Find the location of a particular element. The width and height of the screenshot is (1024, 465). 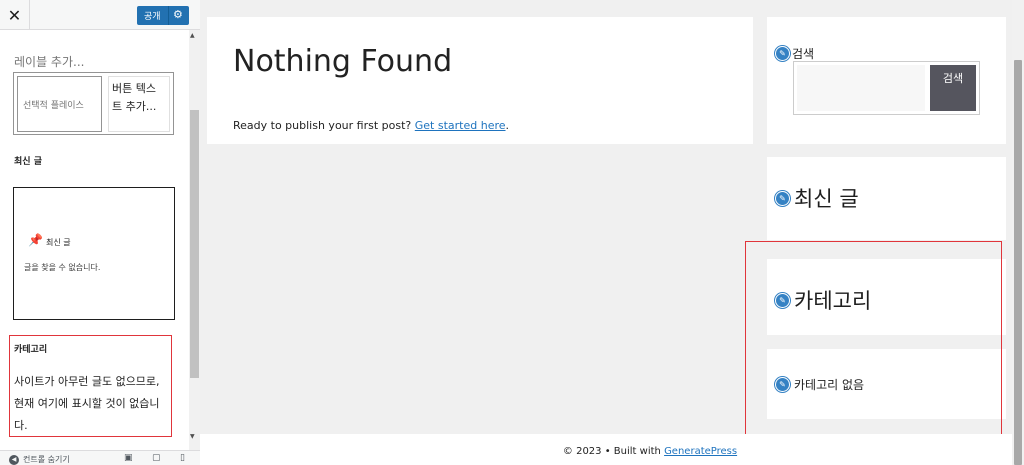

highlight-box is located at coordinates (873, 341).